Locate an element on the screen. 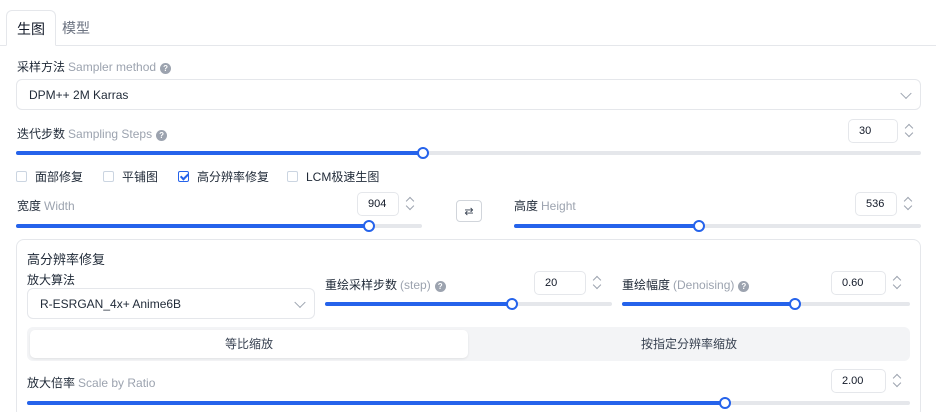 The width and height of the screenshot is (936, 412). tab-model: 模型 is located at coordinates (76, 28).